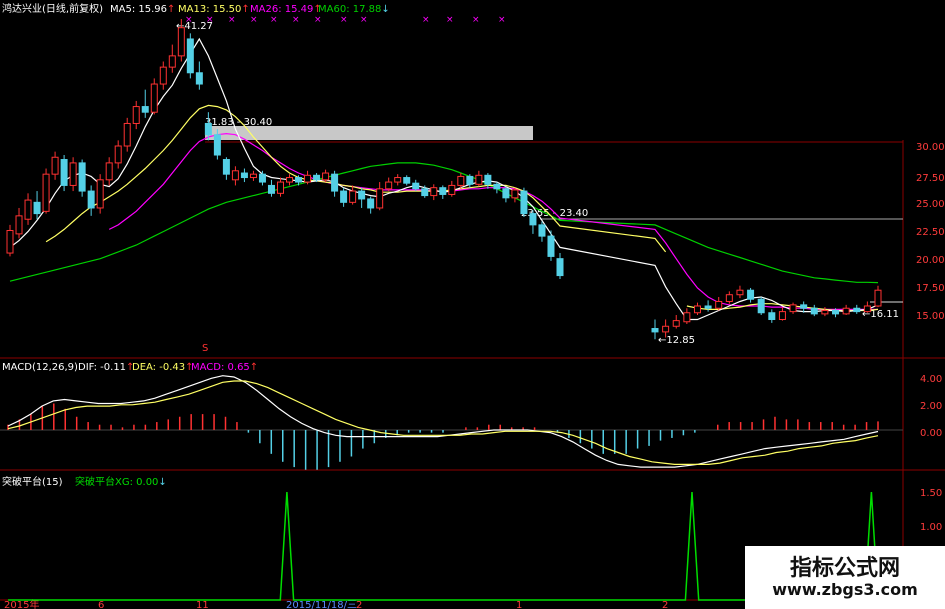  What do you see at coordinates (238, 122) in the screenshot?
I see `platform-high-annotation: 31.83 - 30.40` at bounding box center [238, 122].